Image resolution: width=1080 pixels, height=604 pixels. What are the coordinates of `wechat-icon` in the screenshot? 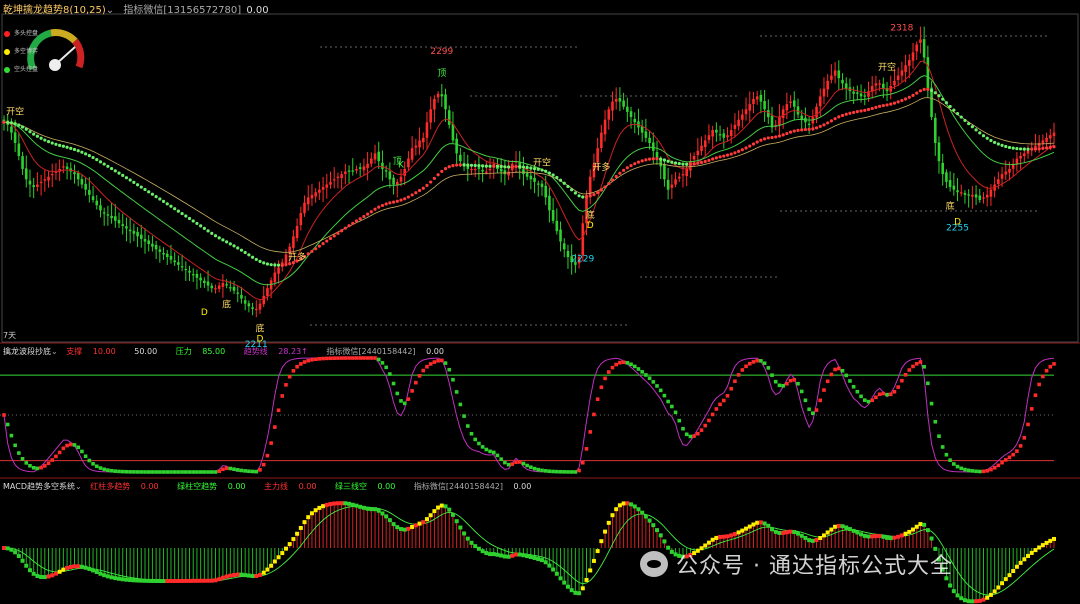 It's located at (654, 564).